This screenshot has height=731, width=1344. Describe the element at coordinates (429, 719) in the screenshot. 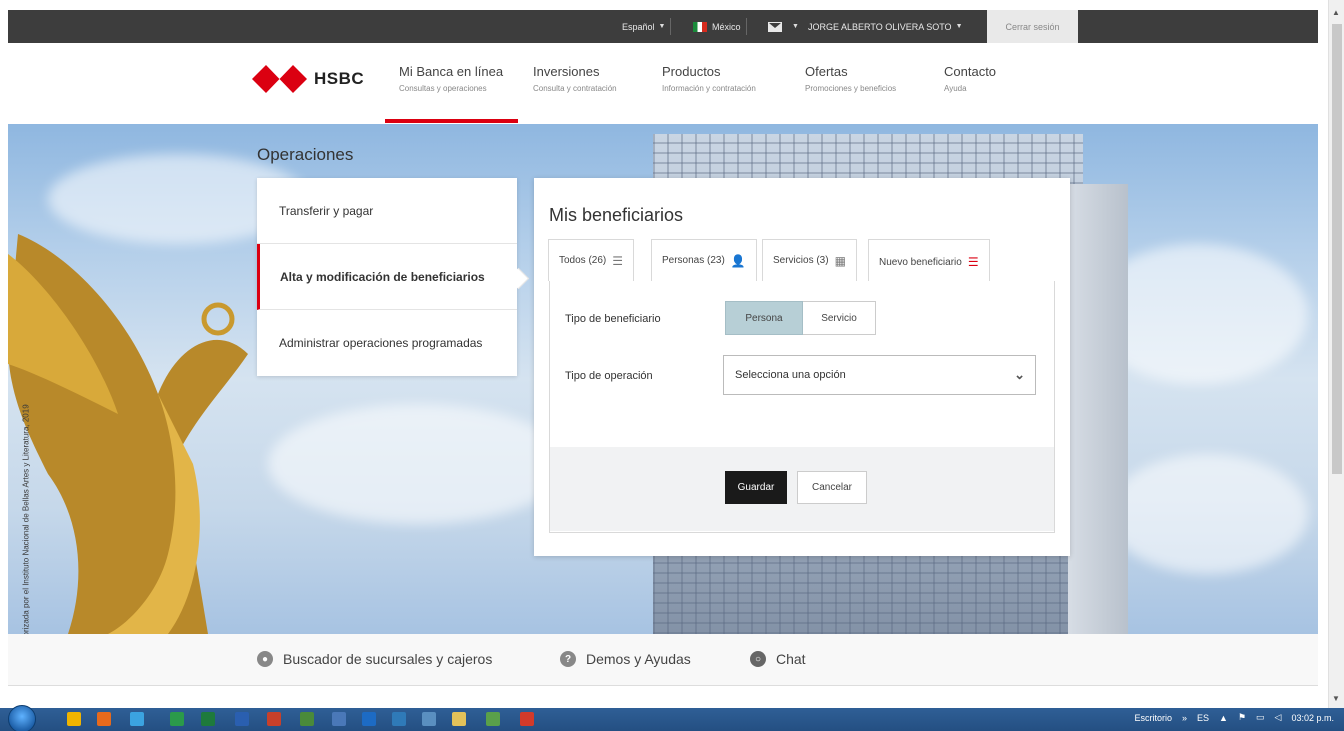

I see `calculator-icon` at that location.